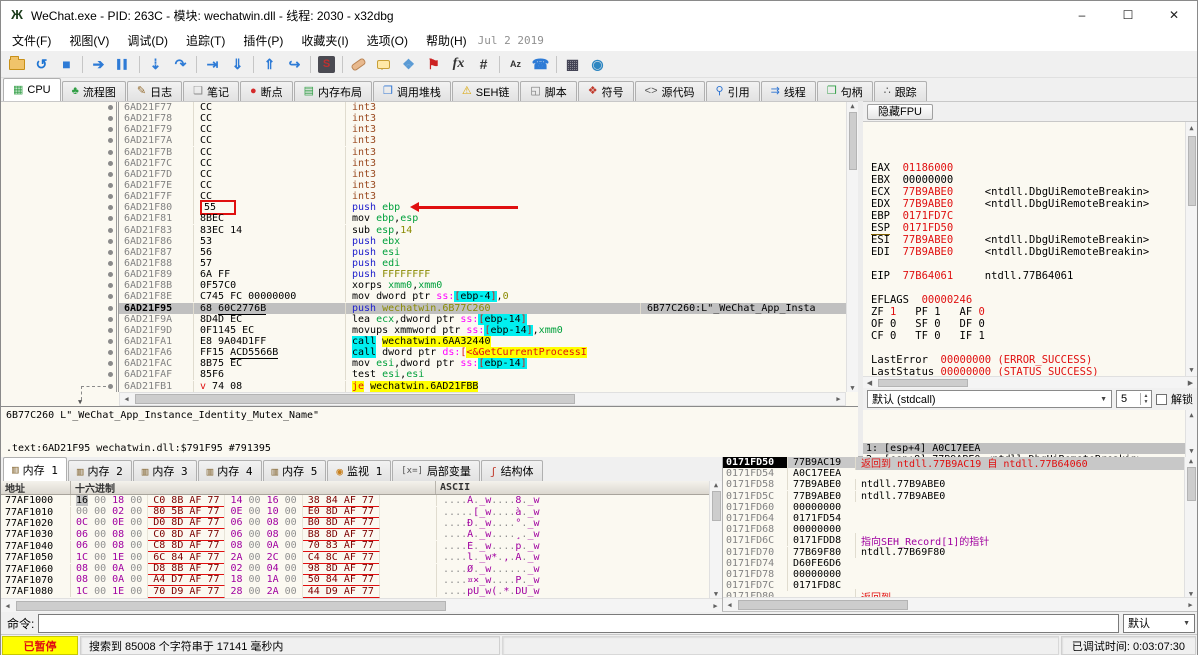 This screenshot has height=655, width=1198. I want to click on menu-item-d: 调试(D), so click(147, 41).